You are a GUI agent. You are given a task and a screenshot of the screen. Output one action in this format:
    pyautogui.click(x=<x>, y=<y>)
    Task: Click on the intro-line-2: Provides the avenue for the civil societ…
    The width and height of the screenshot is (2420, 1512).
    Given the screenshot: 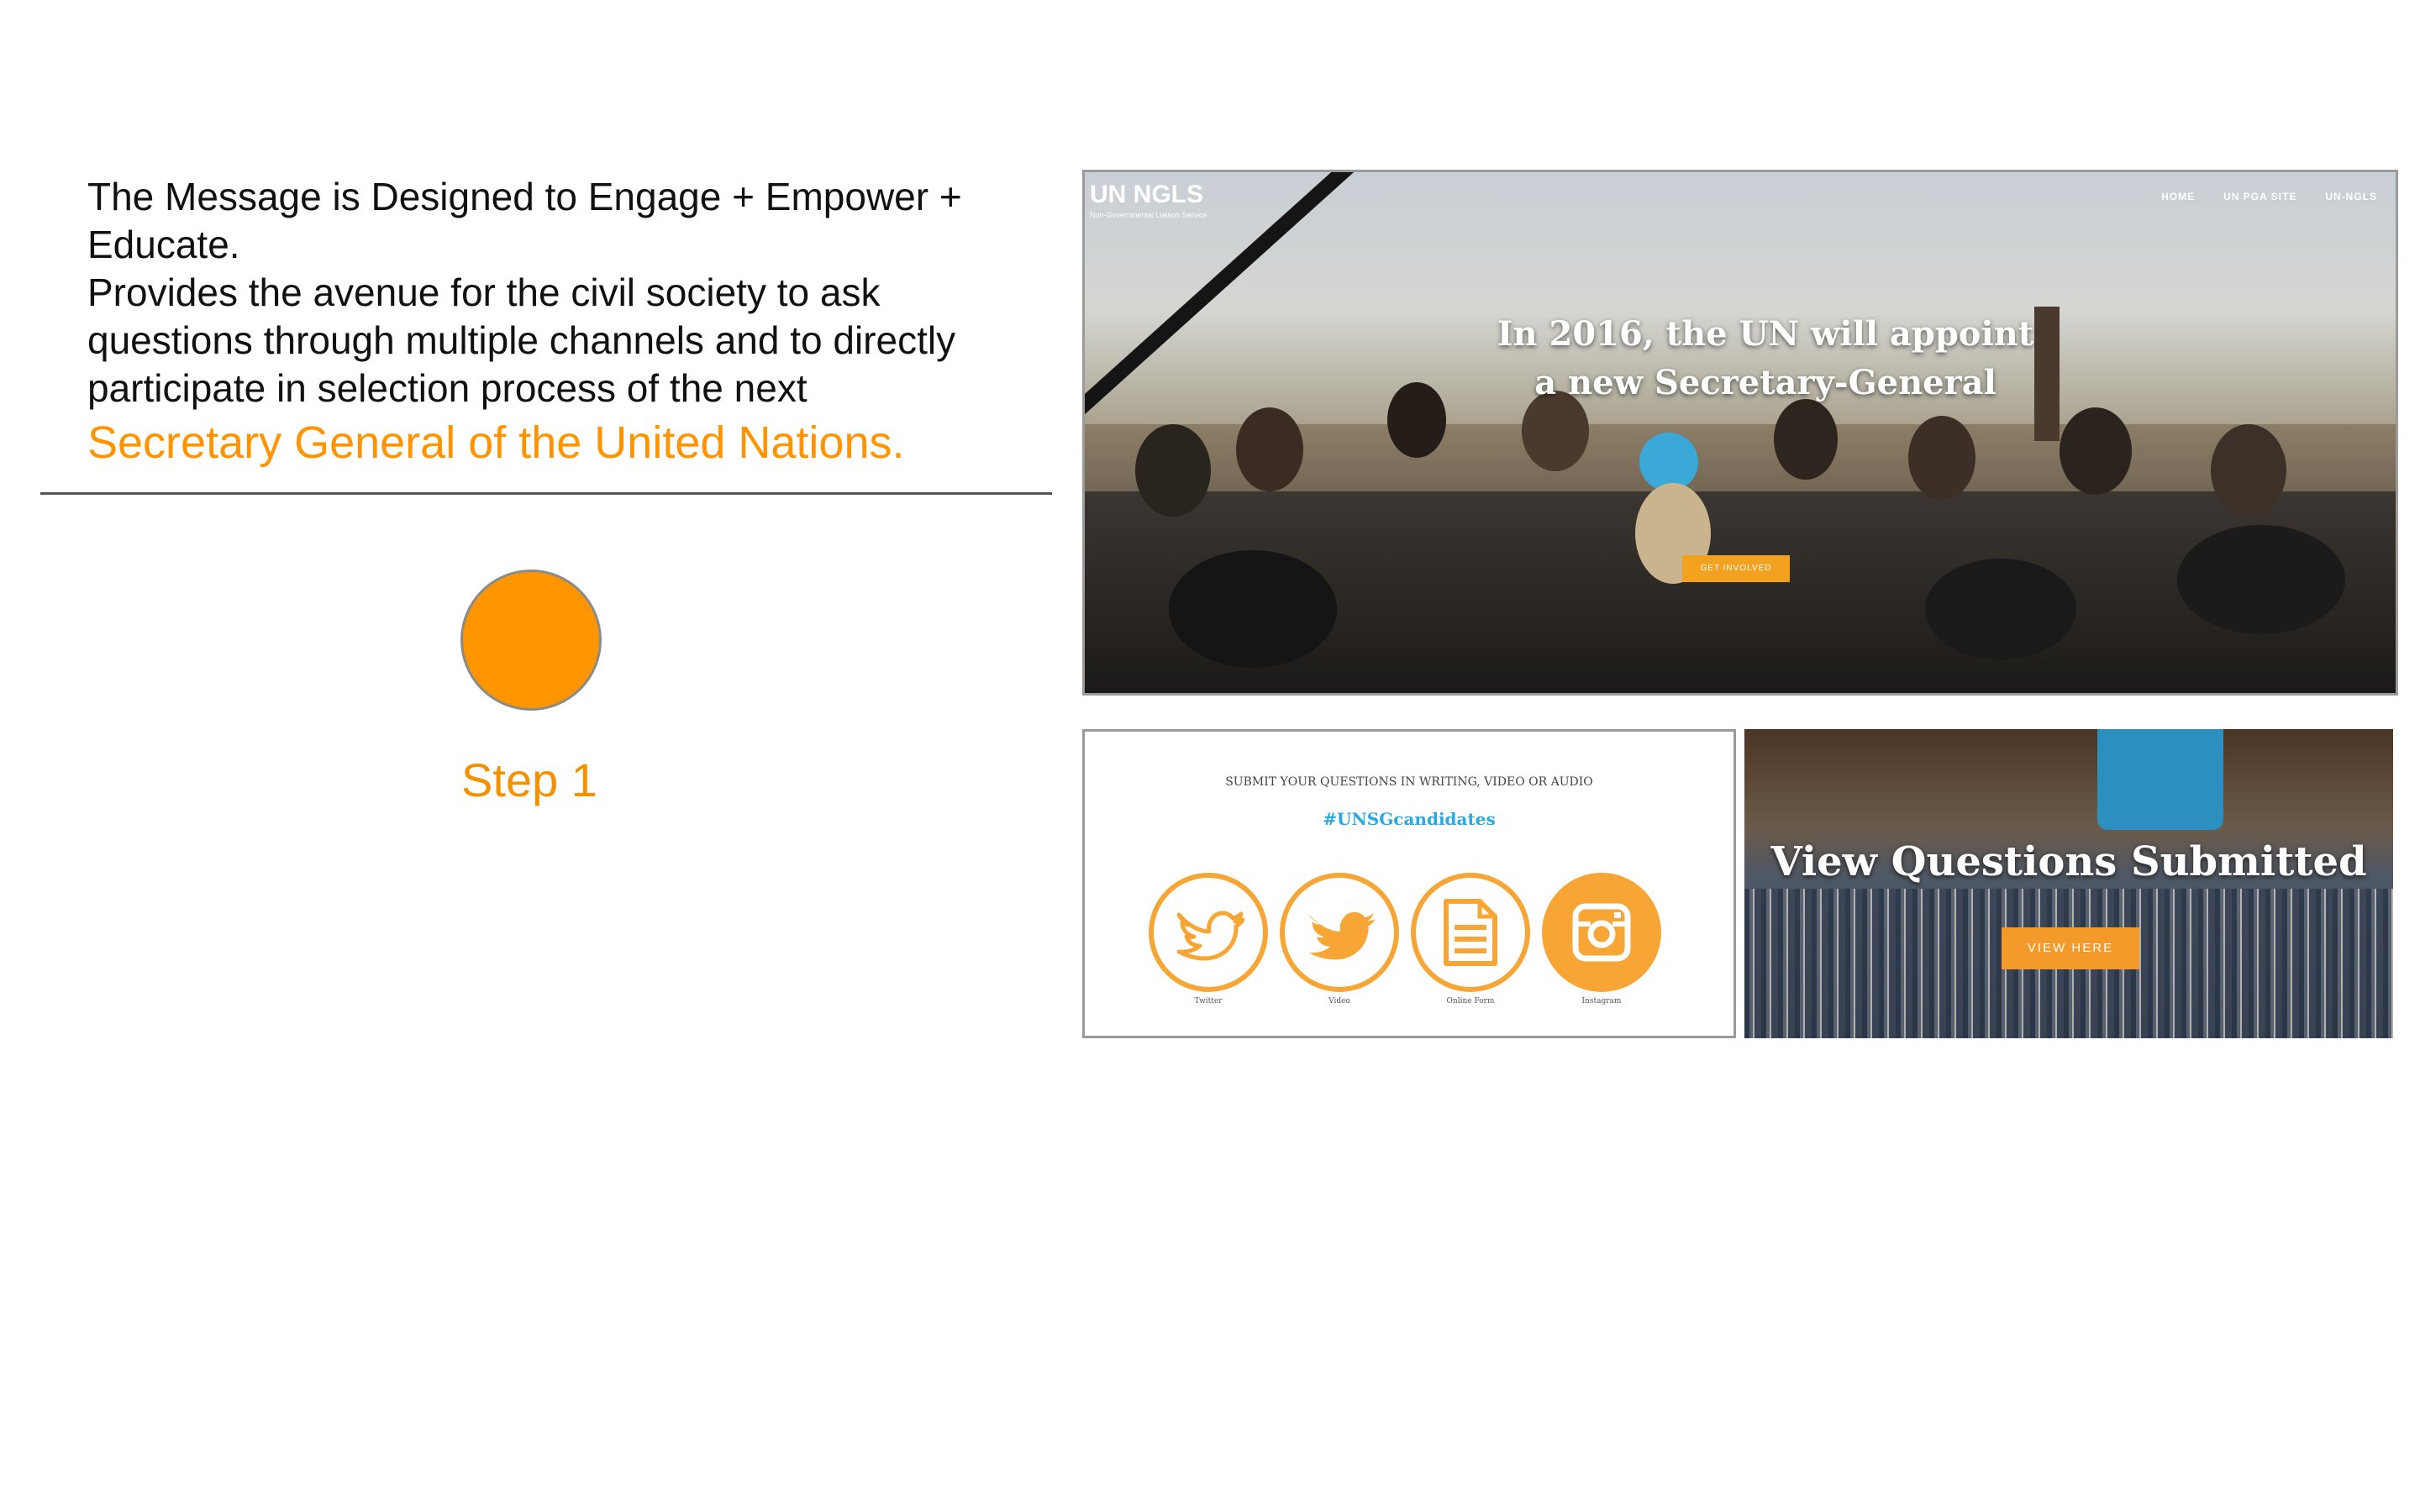 What is the action you would take?
    pyautogui.click(x=522, y=340)
    